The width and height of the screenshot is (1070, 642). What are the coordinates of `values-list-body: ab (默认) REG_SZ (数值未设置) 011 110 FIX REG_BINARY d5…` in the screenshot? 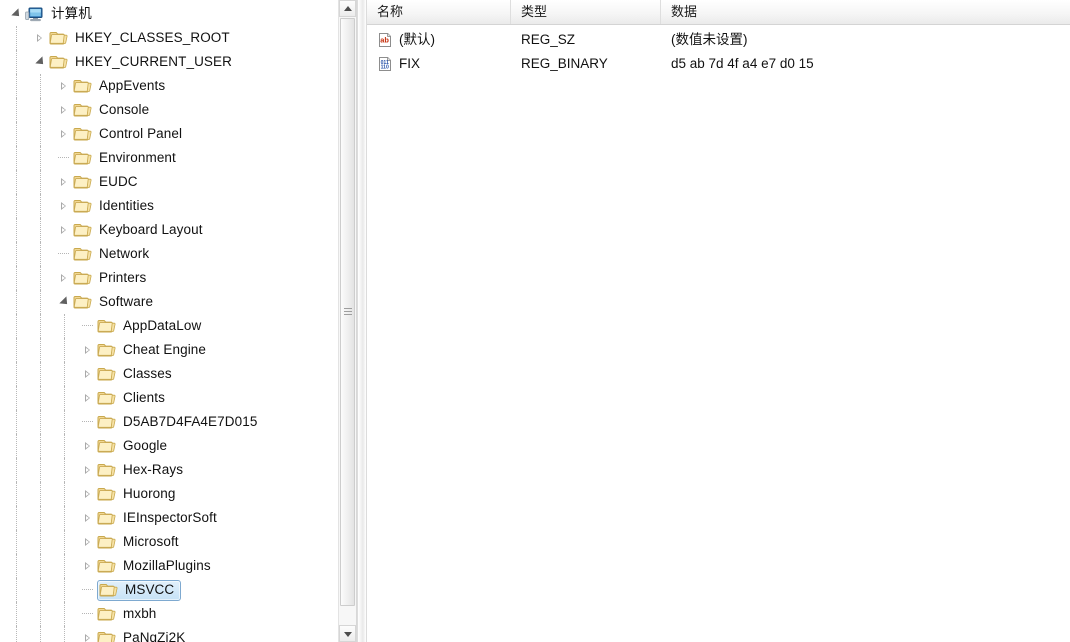 It's located at (718, 50).